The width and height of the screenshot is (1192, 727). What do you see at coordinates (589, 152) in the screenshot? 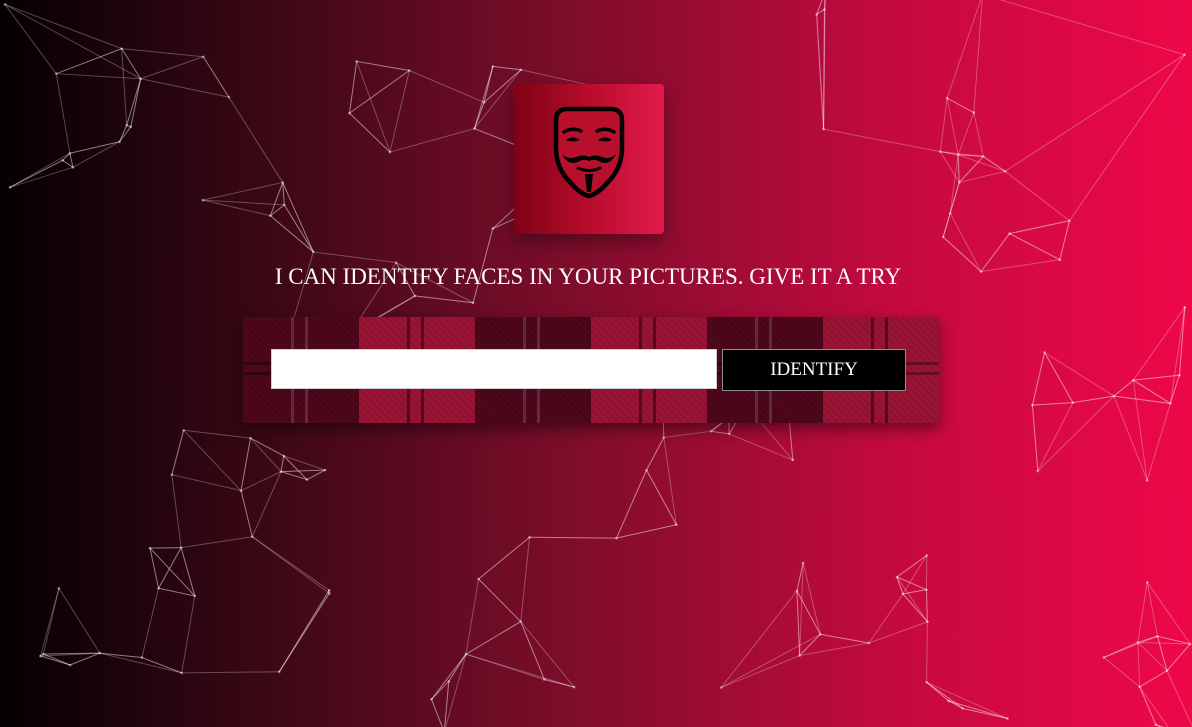
I see `guy-fawkes-mask-icon` at bounding box center [589, 152].